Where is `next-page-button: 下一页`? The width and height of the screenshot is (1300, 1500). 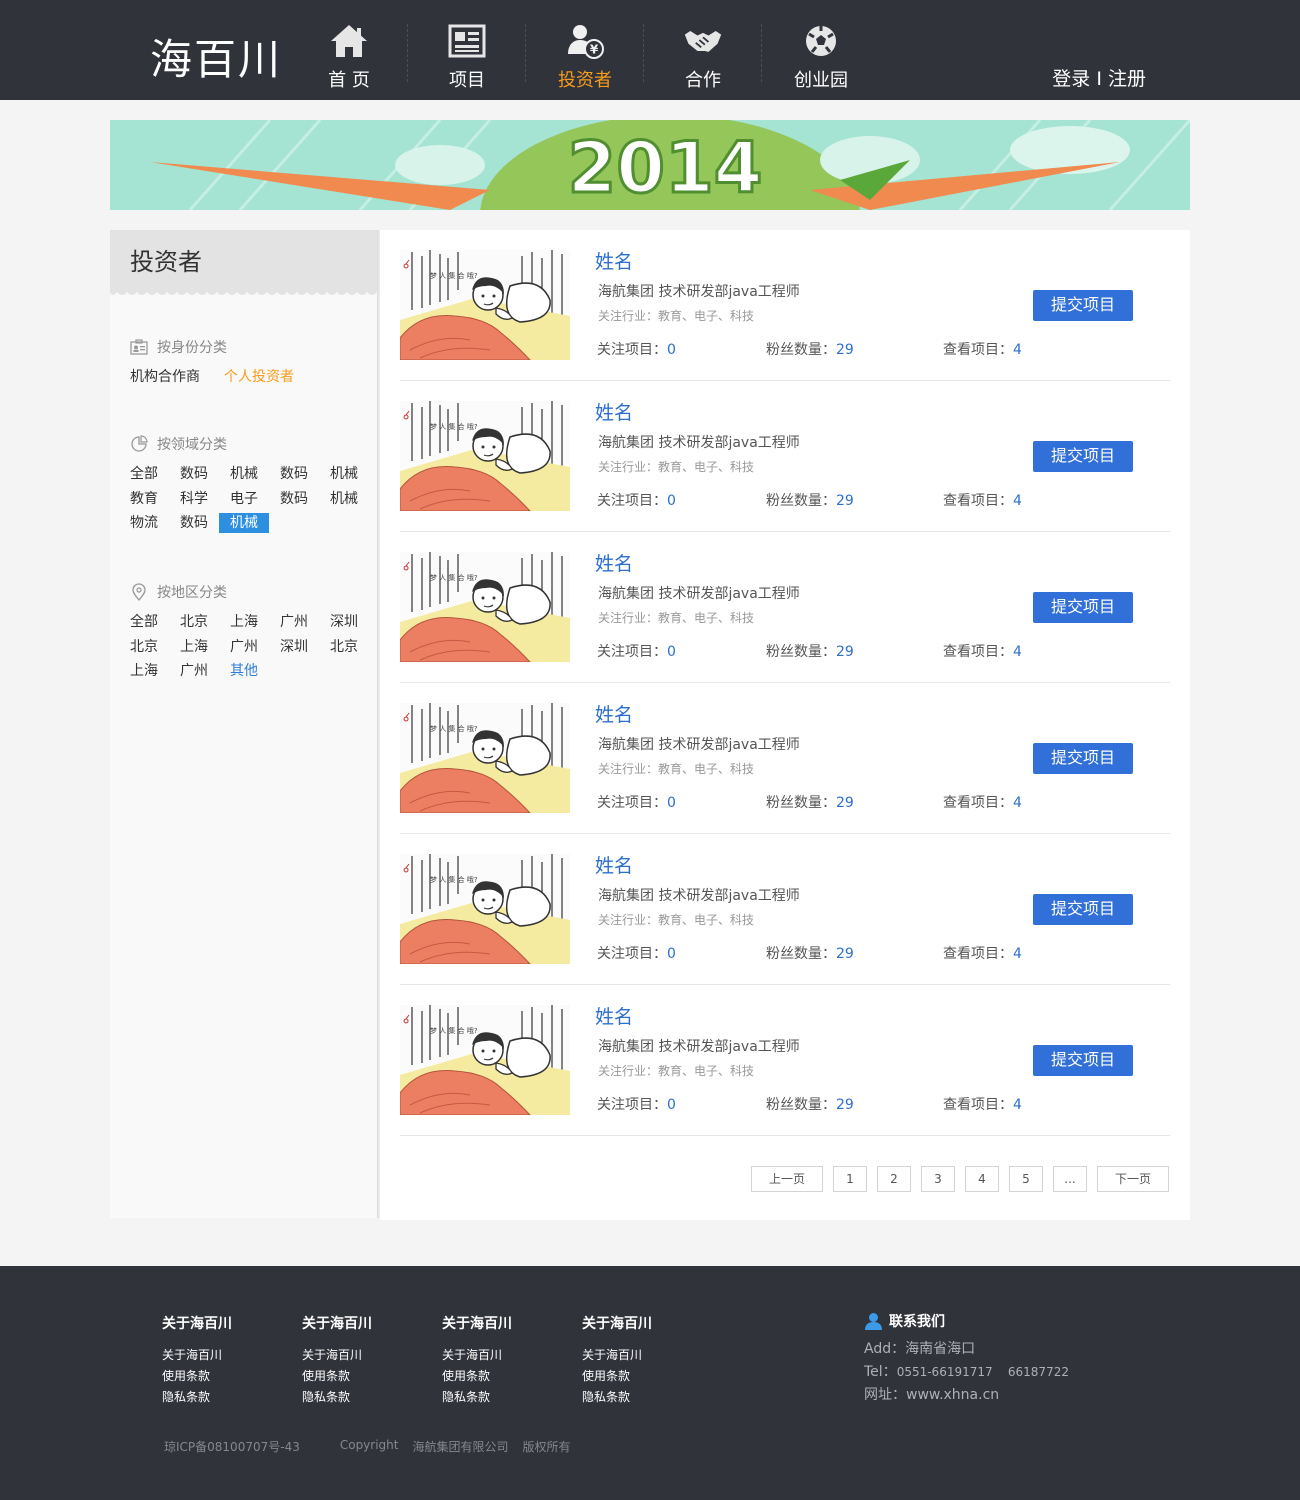
next-page-button: 下一页 is located at coordinates (1133, 1179).